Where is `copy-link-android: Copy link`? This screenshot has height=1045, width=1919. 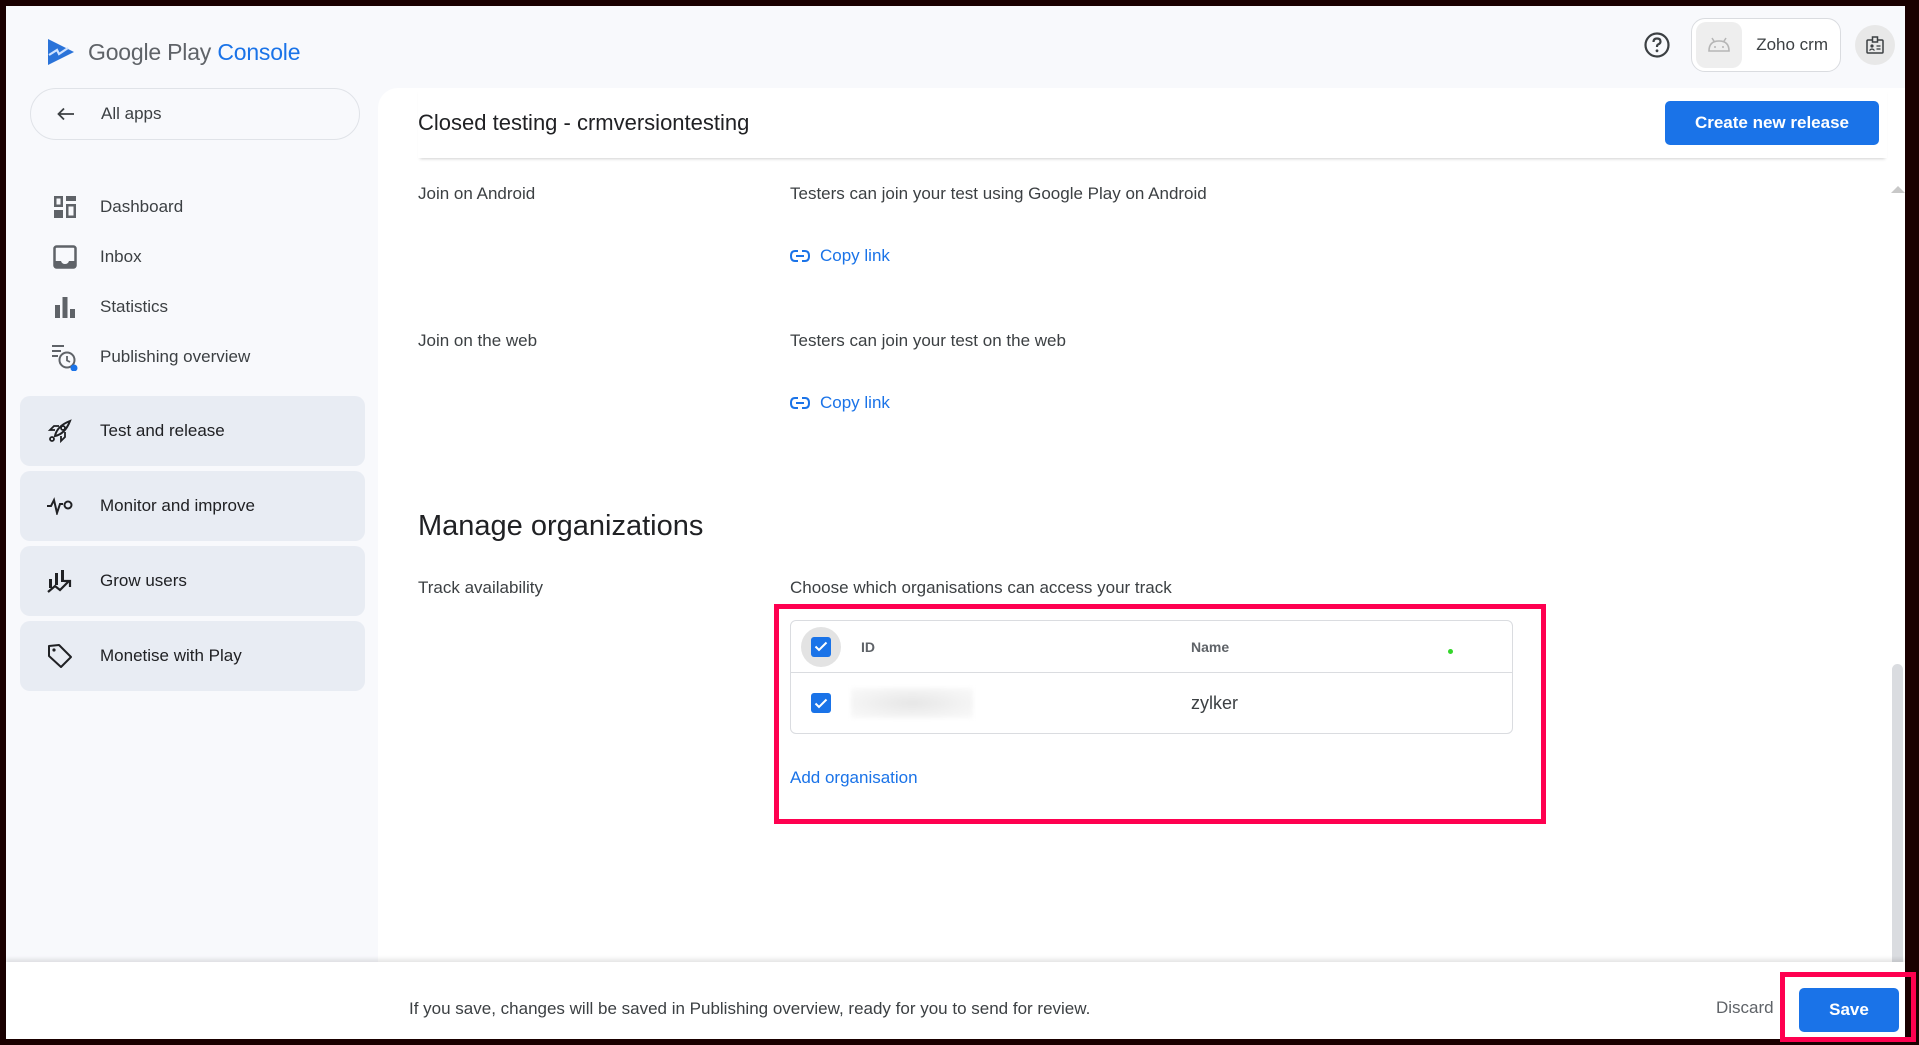 copy-link-android: Copy link is located at coordinates (840, 256).